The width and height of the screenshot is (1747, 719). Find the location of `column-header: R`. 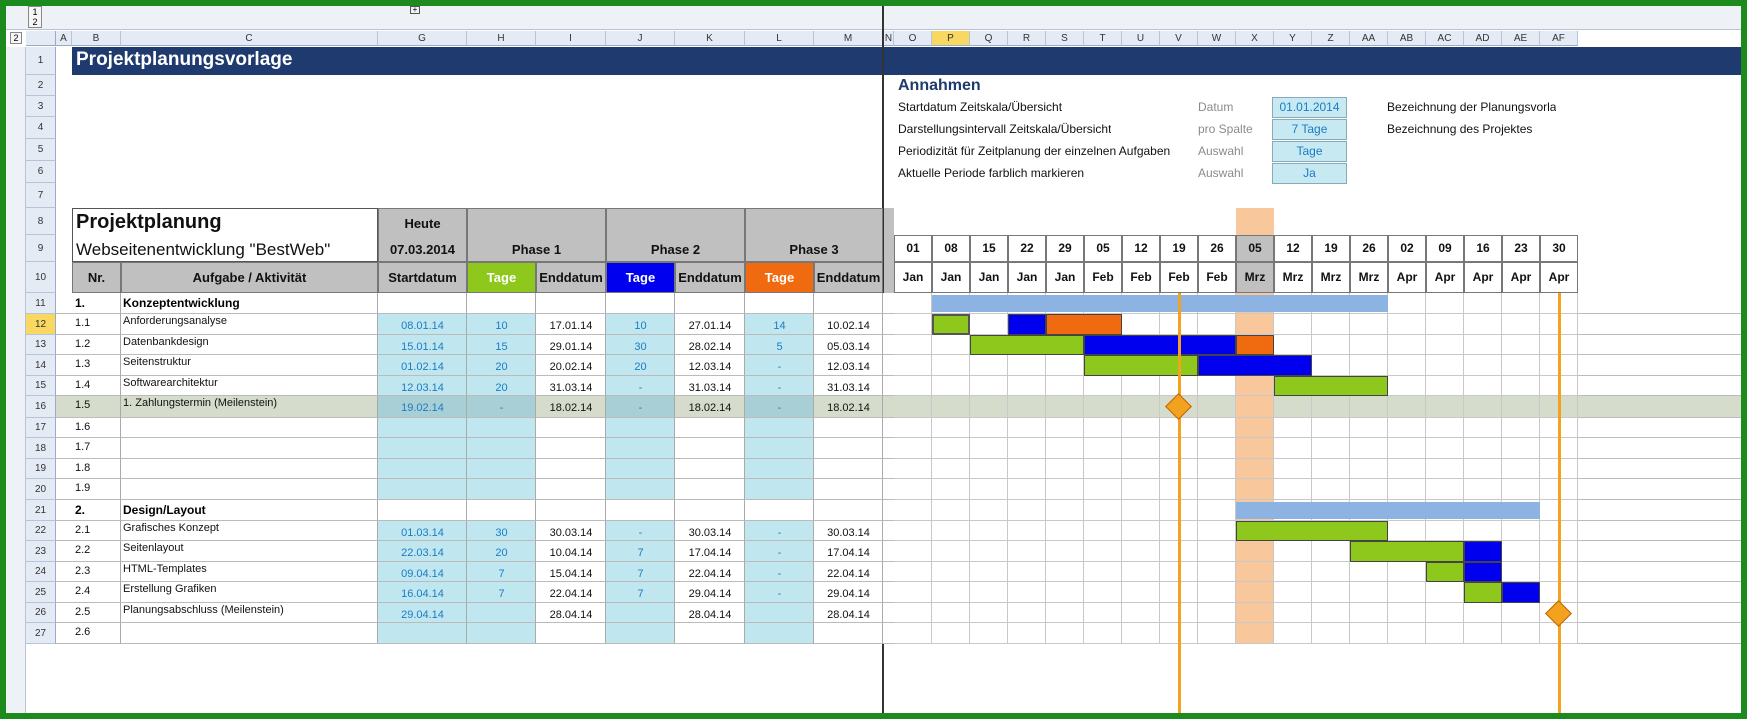

column-header: R is located at coordinates (1027, 38).